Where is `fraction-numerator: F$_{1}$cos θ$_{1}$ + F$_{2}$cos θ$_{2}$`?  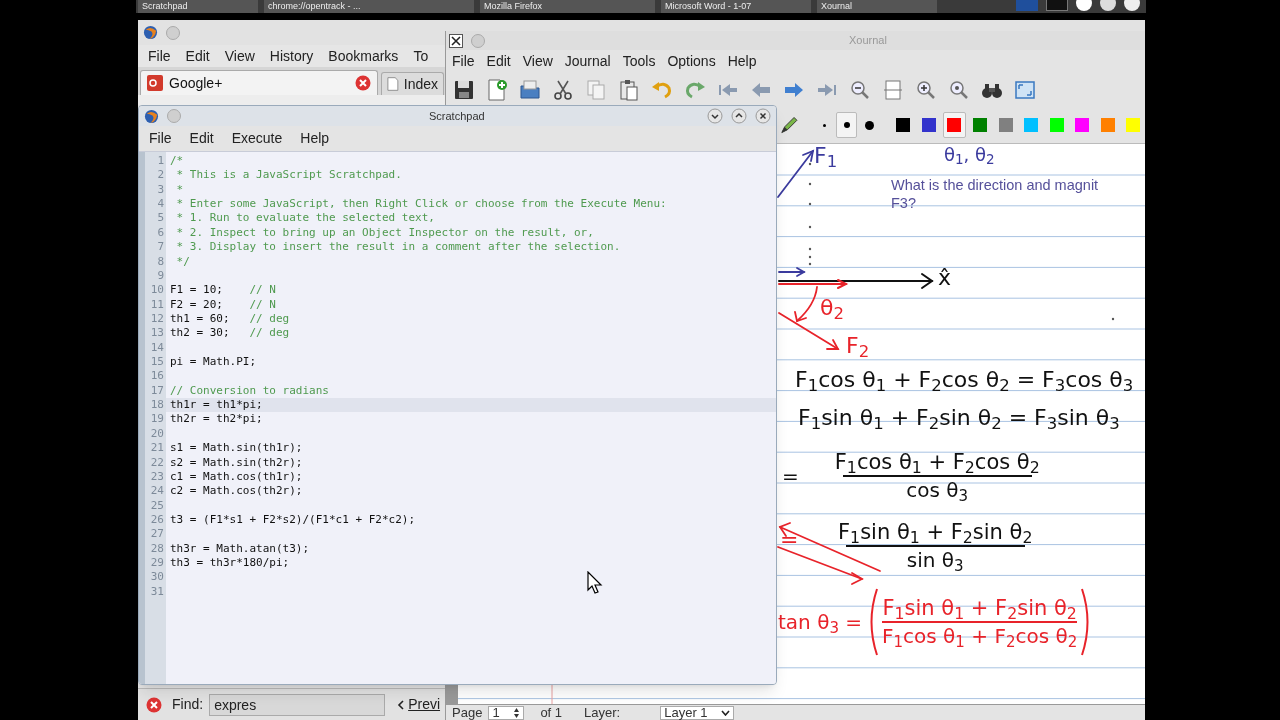 fraction-numerator: F$_{1}$cos θ$_{1}$ + F$_{2}$cos θ$_{2}$ is located at coordinates (937, 462).